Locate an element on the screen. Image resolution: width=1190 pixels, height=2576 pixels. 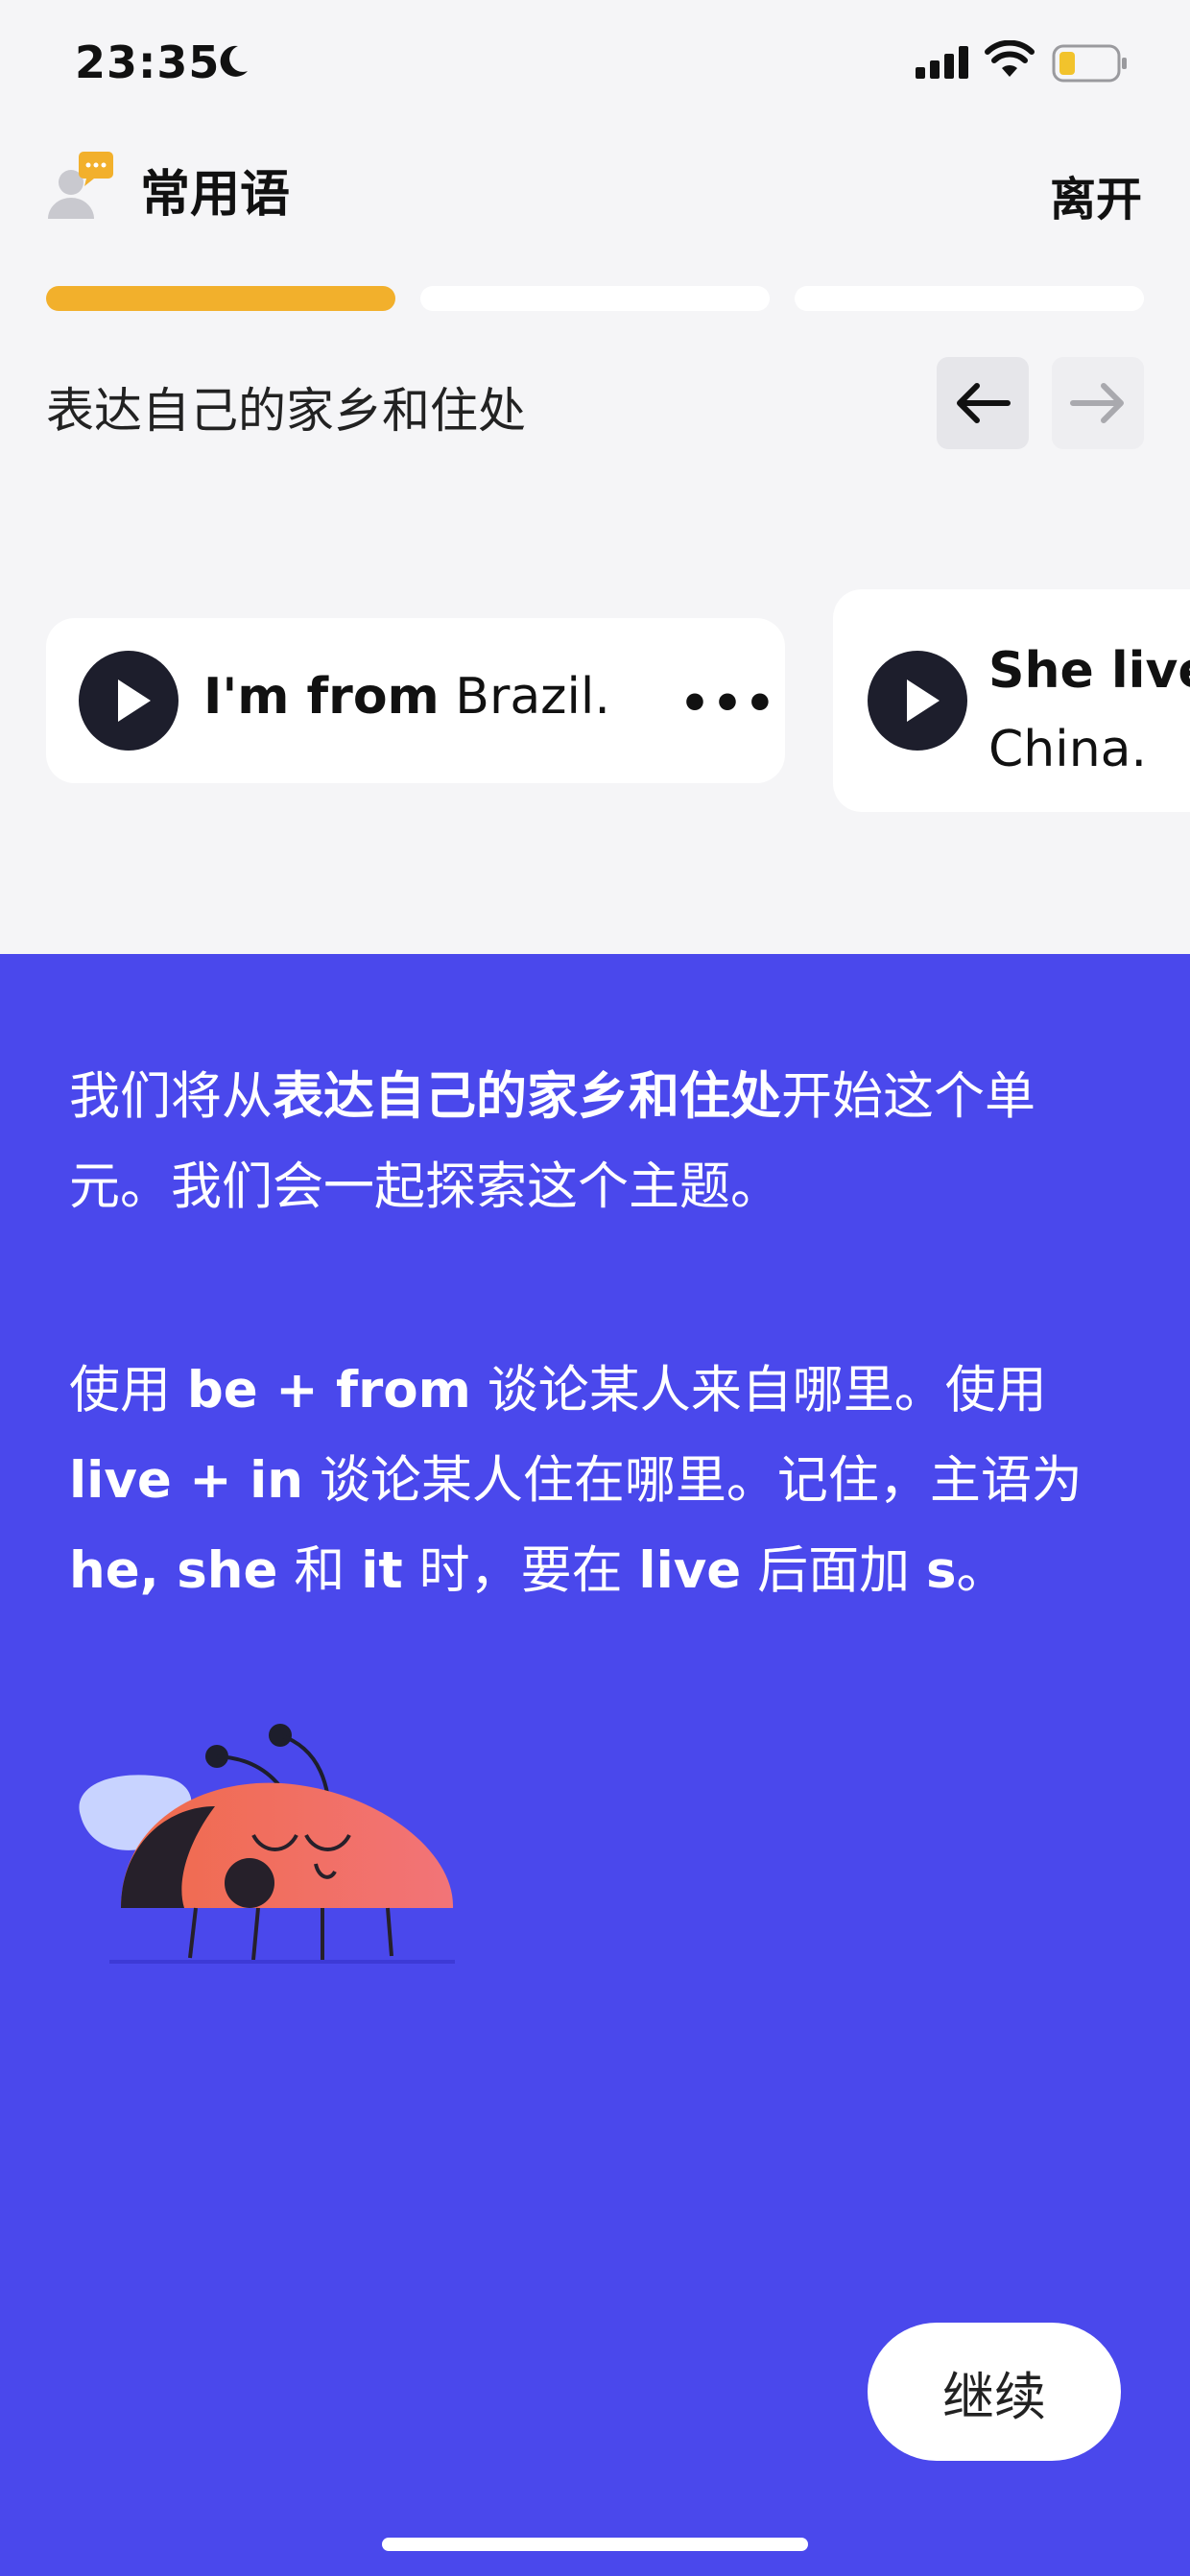
text-span: 我们将从 is located at coordinates (171, 1096).